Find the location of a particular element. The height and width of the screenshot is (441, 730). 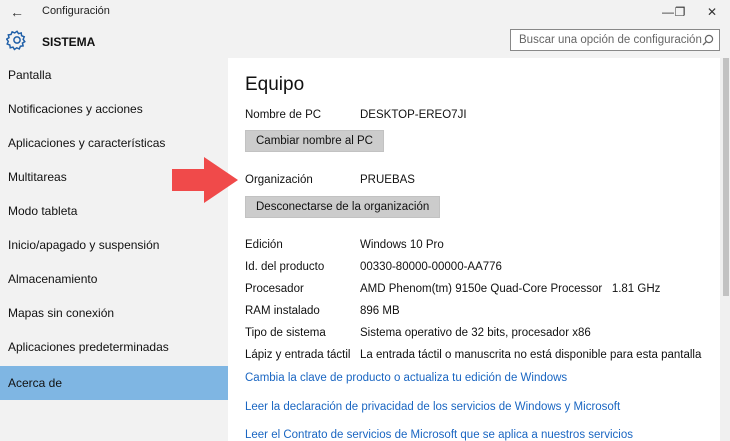

disconnect-organization-button: Desconectarse de la organización is located at coordinates (343, 207).